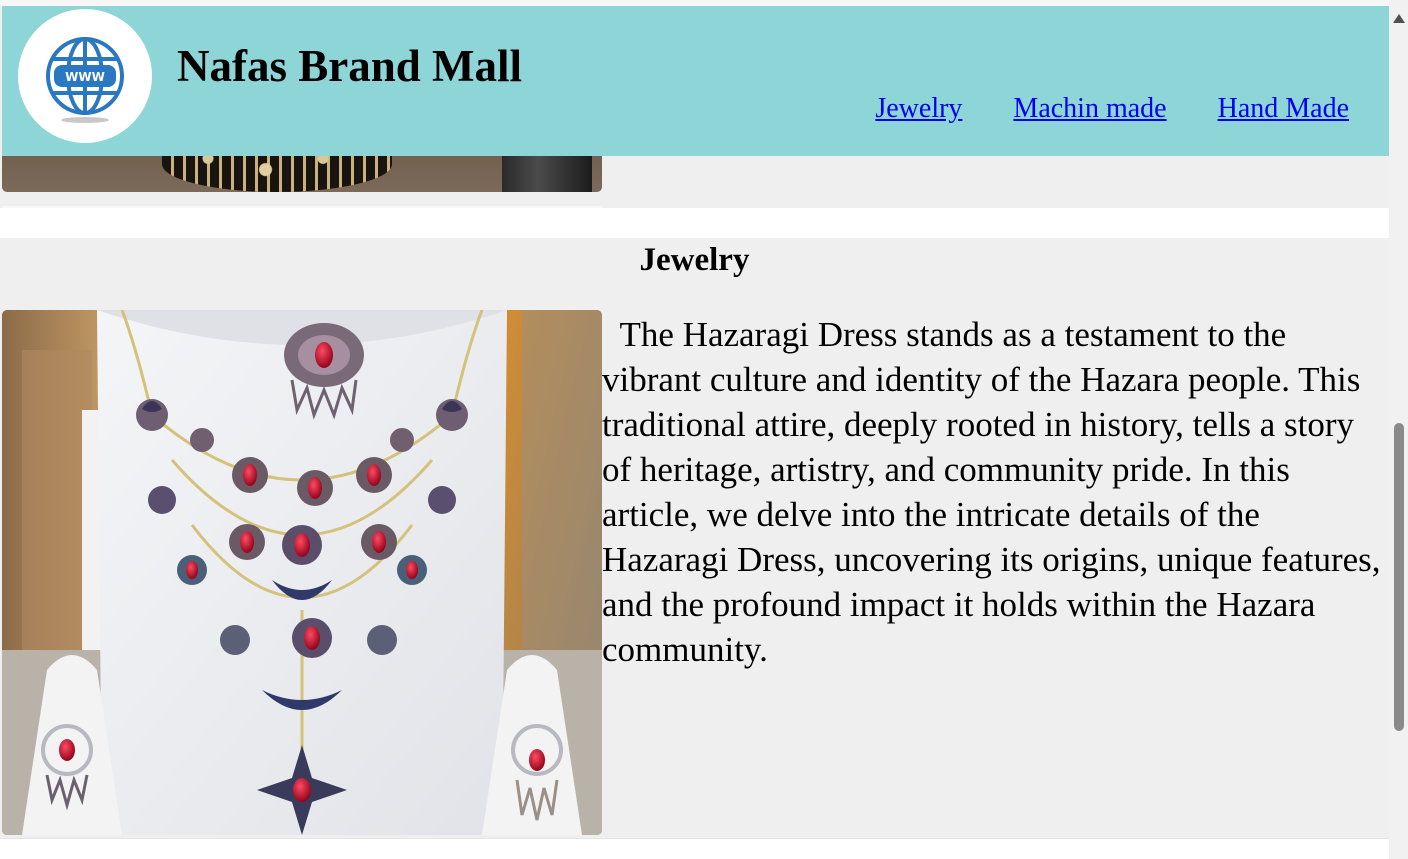 This screenshot has width=1408, height=859. Describe the element at coordinates (1399, 18) in the screenshot. I see `scroll-up-arrow-icon` at that location.